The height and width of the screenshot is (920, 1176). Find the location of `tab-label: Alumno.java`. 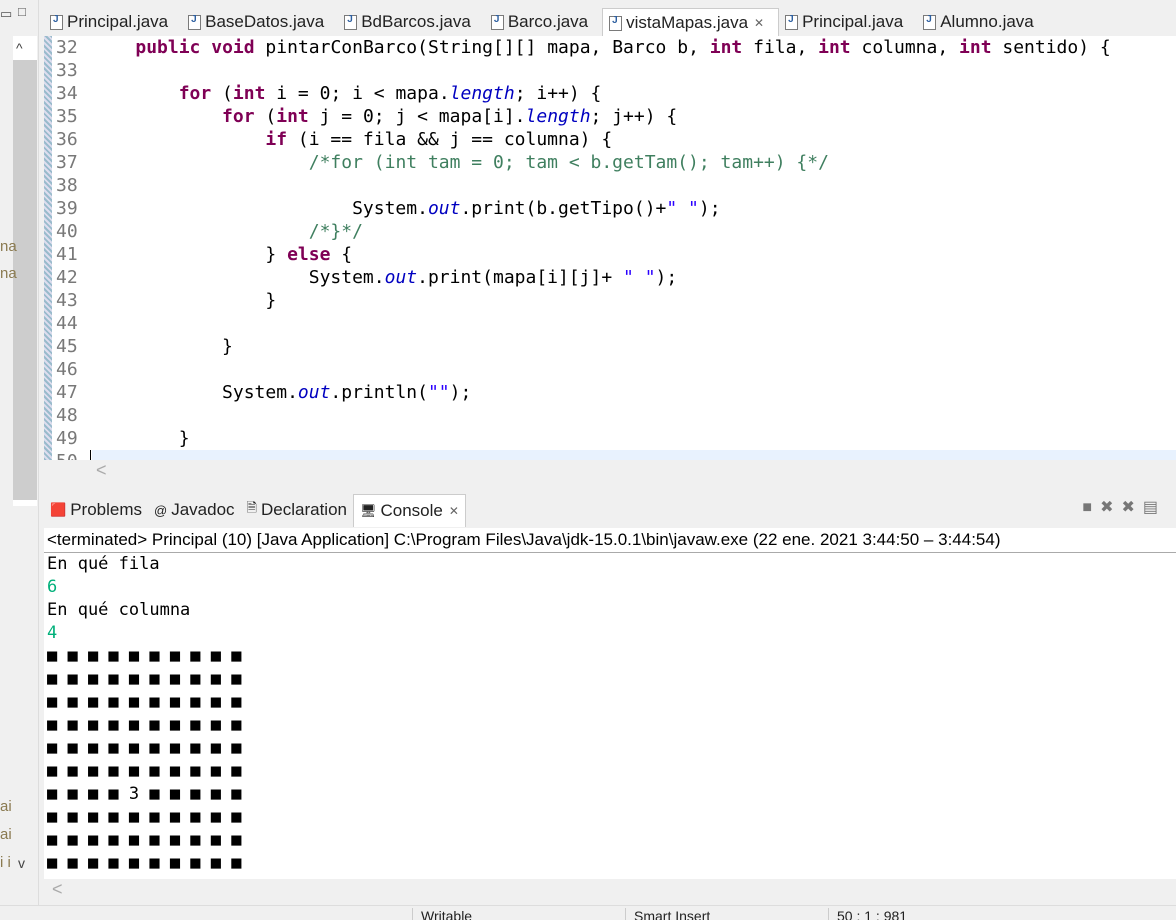

tab-label: Alumno.java is located at coordinates (987, 21).